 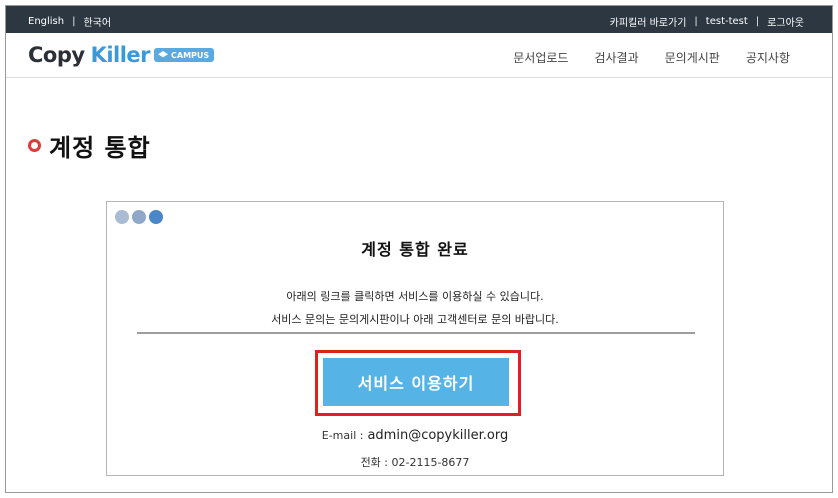 What do you see at coordinates (540, 57) in the screenshot?
I see `nav-document-upload: 문서업로드` at bounding box center [540, 57].